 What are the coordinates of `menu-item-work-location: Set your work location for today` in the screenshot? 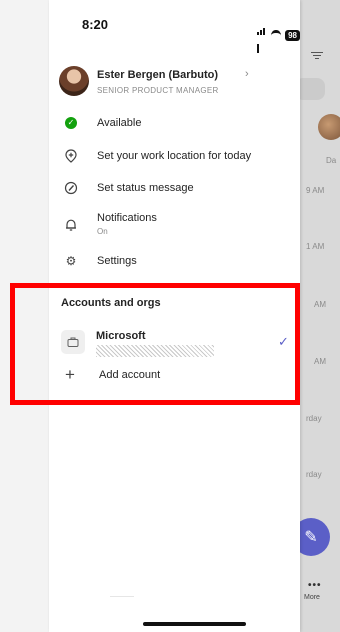 It's located at (176, 157).